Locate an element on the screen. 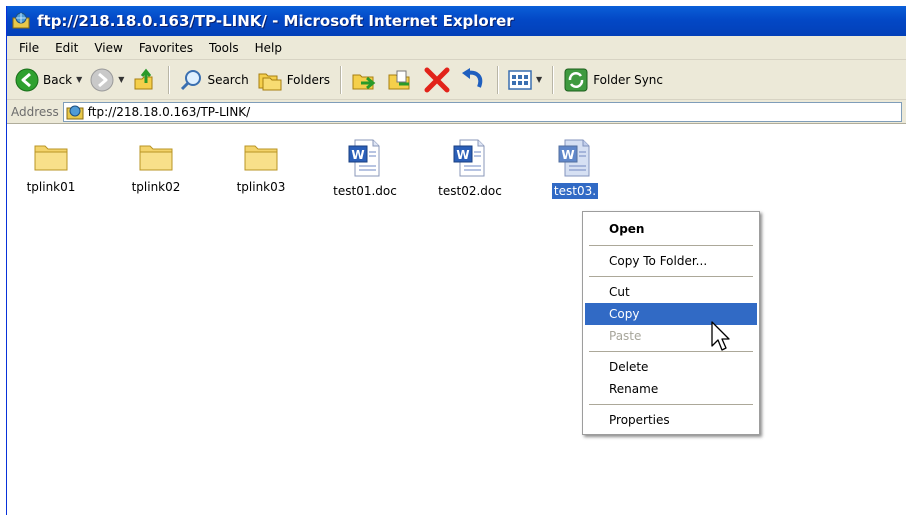  back-dropdown-icon: ▼ is located at coordinates (79, 79).